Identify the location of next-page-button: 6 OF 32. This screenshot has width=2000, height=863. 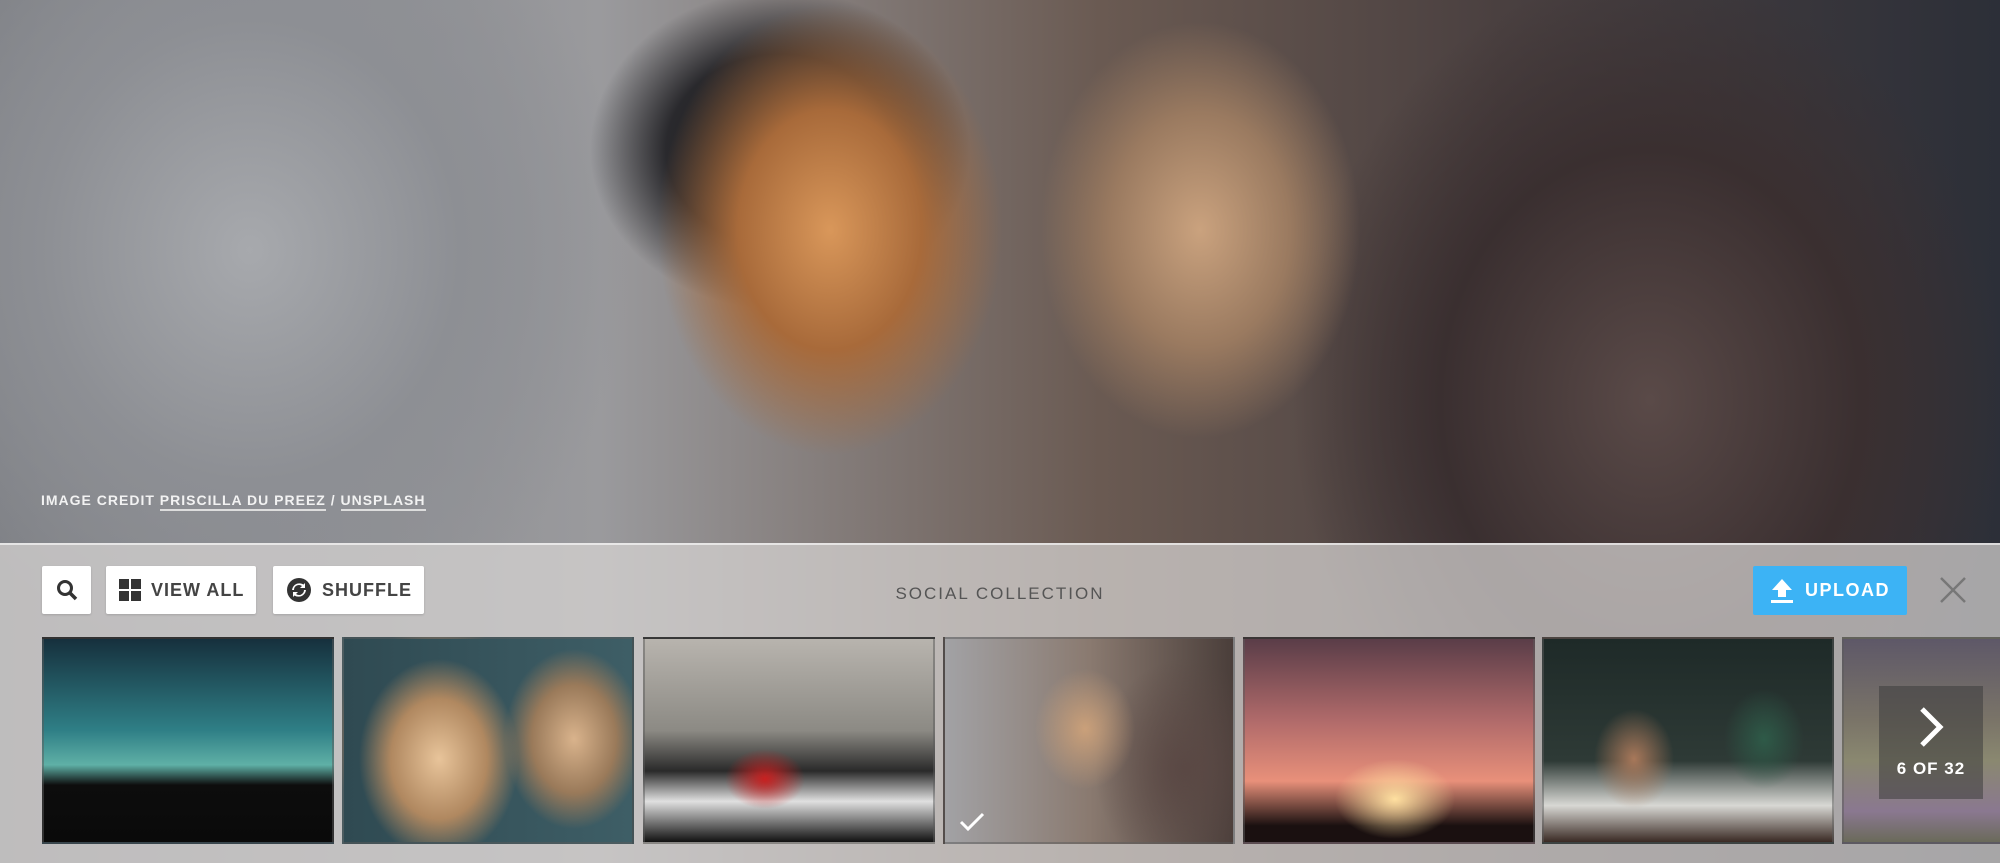
(1931, 742).